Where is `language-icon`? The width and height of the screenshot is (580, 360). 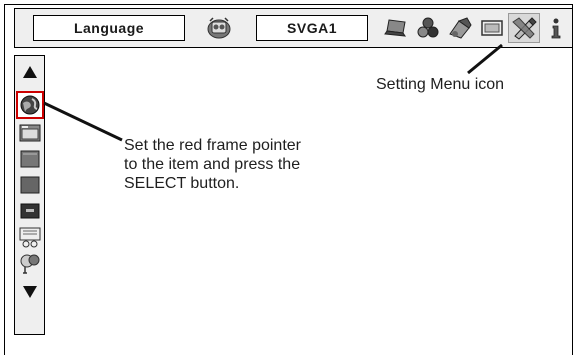 language-icon is located at coordinates (30, 105).